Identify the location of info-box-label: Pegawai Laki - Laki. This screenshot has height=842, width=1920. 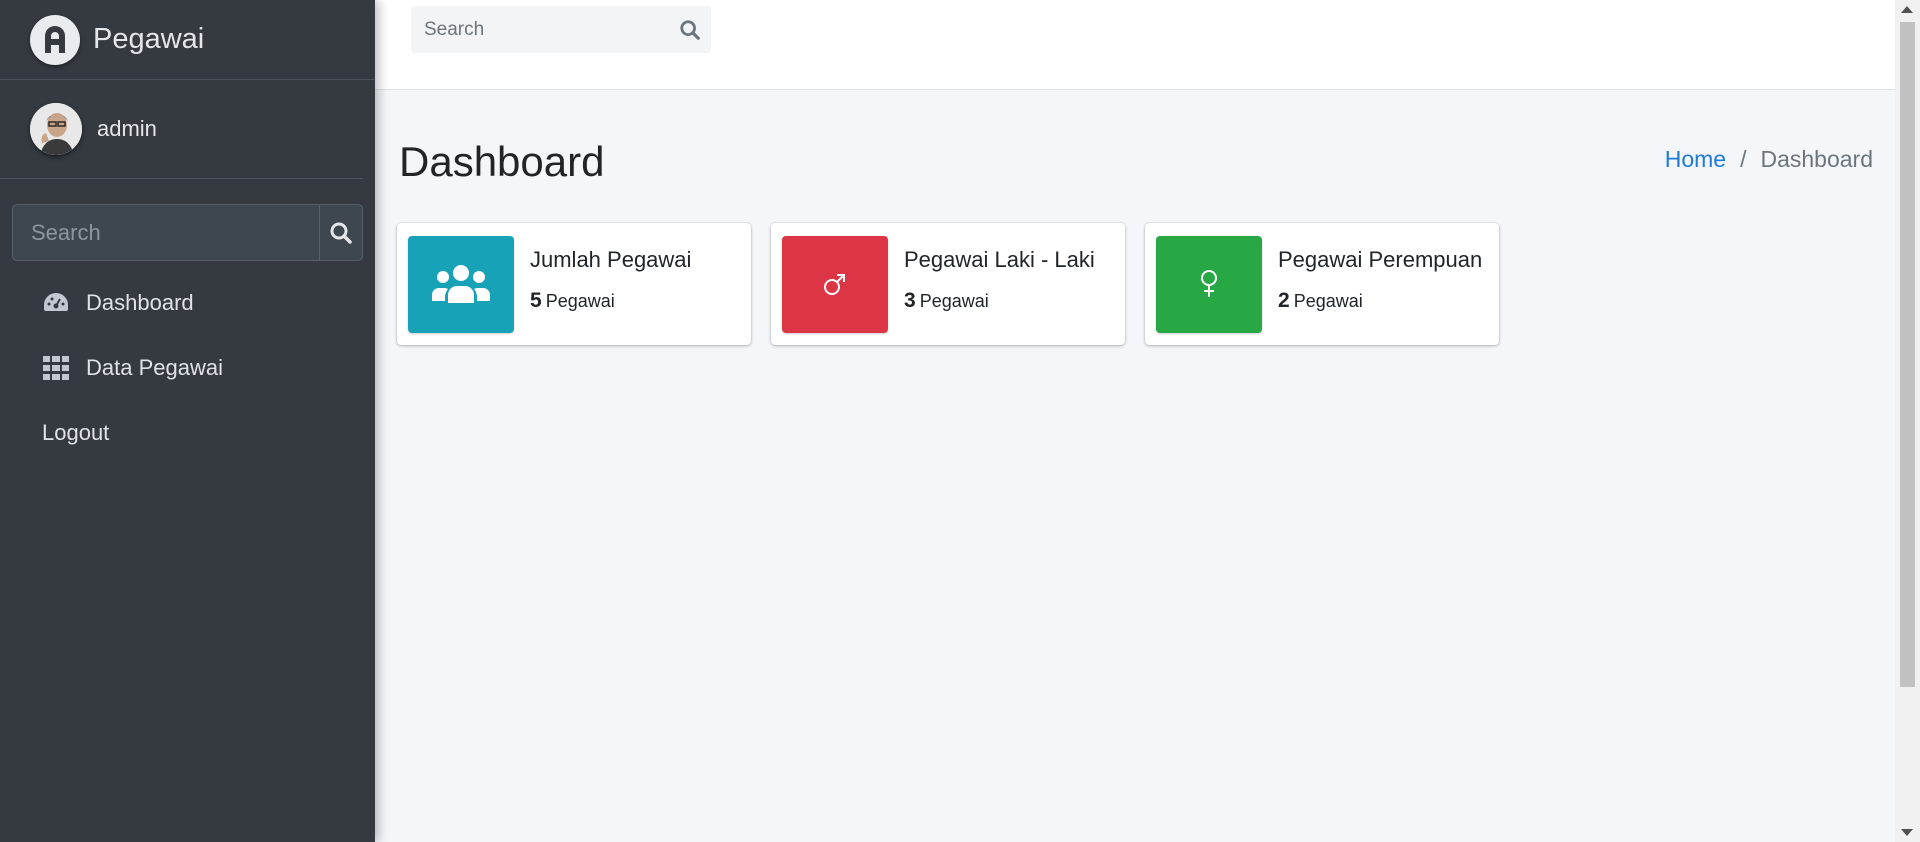
(999, 259).